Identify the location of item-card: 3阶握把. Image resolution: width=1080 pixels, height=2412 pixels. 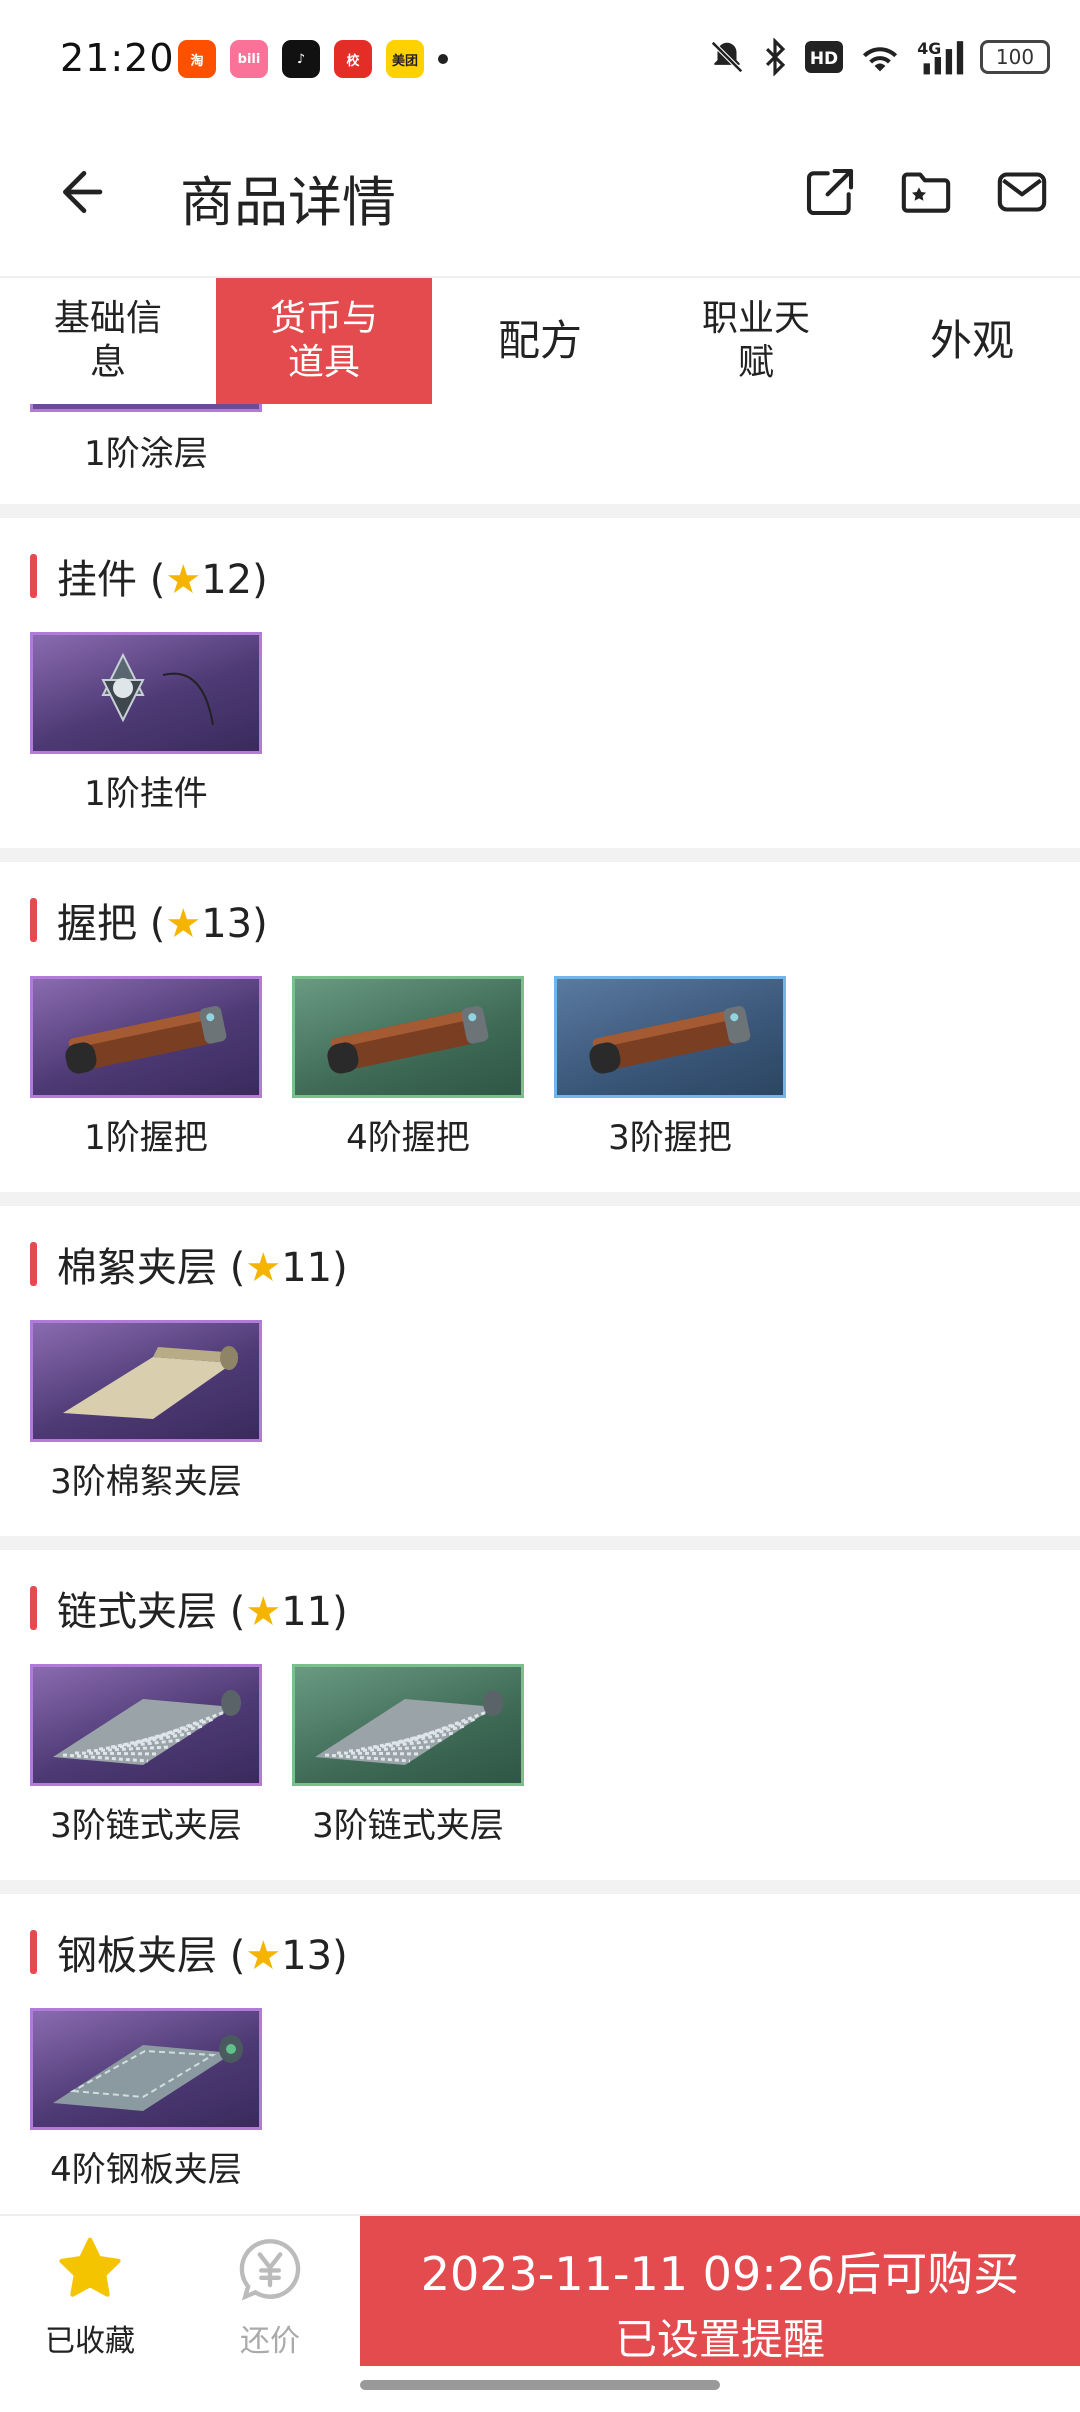
(670, 1067).